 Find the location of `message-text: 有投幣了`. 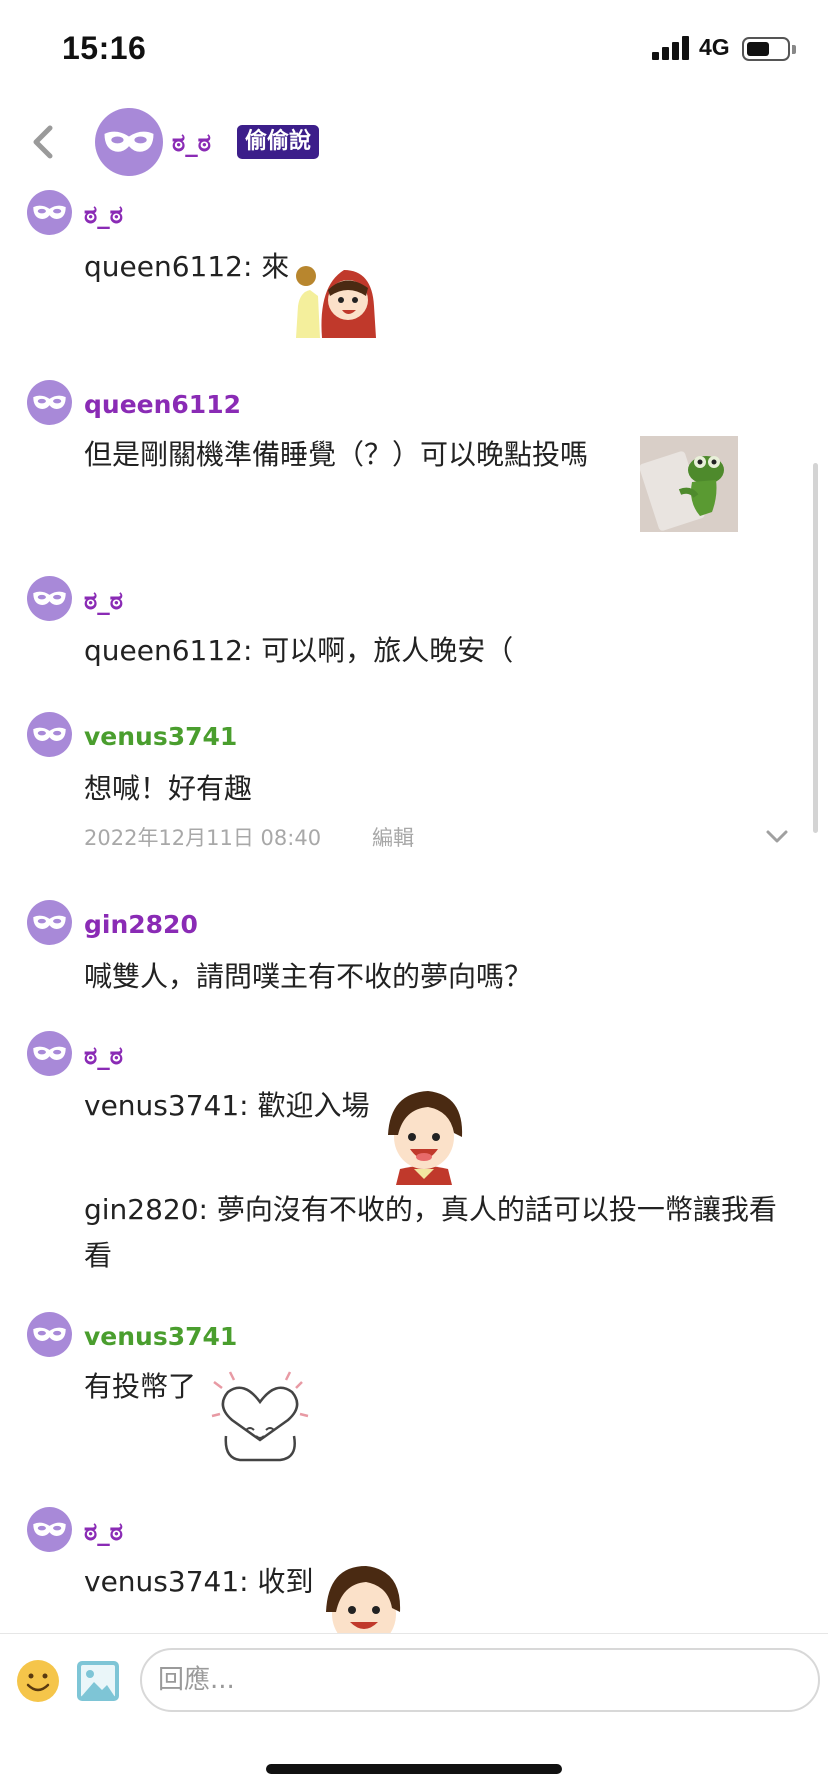

message-text: 有投幣了 is located at coordinates (140, 1386).